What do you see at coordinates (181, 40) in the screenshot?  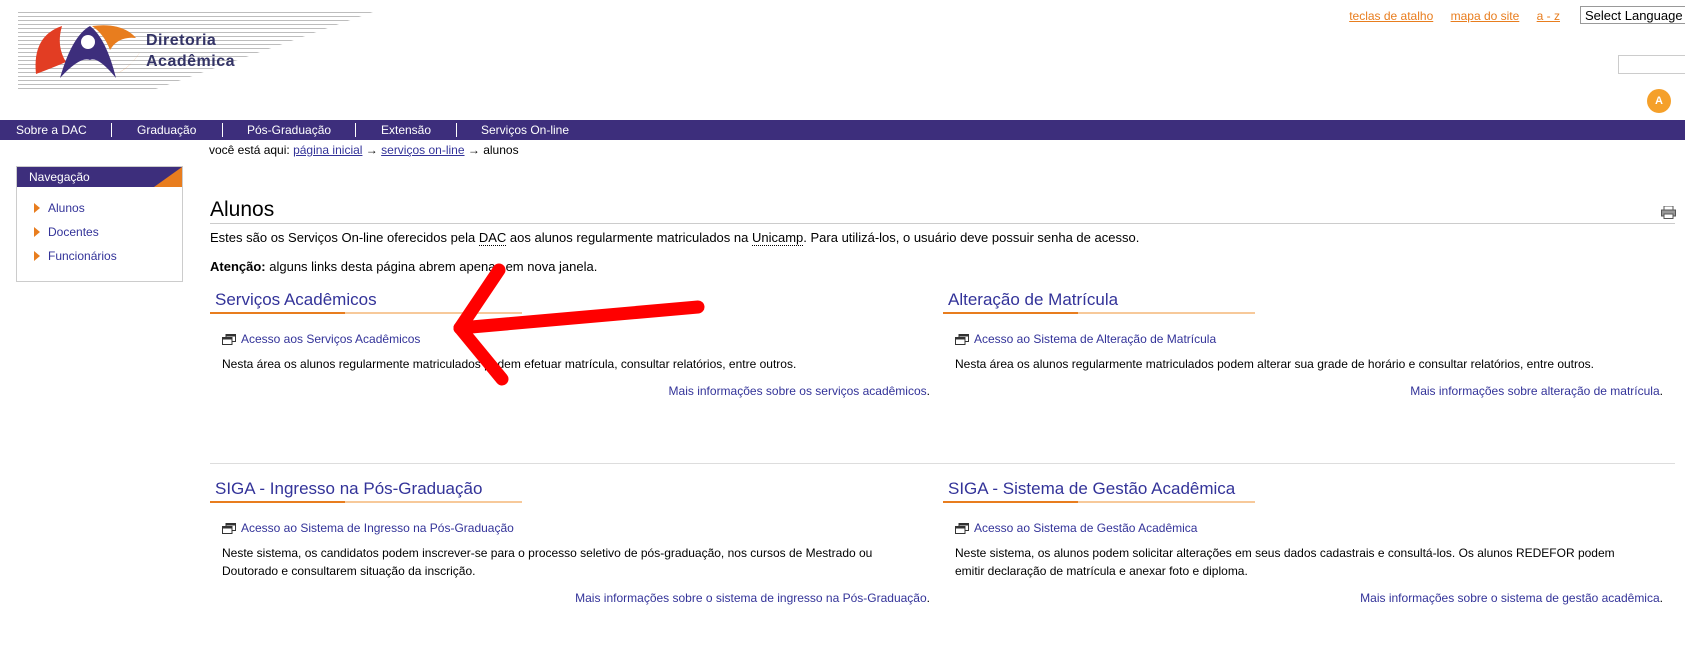 I see `logo-line-1: Diretoria` at bounding box center [181, 40].